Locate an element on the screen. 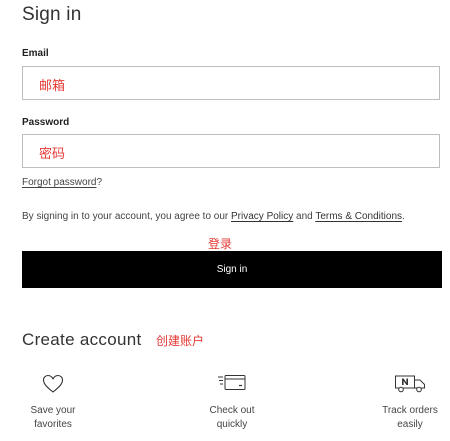 The height and width of the screenshot is (441, 450). password-label: Password is located at coordinates (46, 122).